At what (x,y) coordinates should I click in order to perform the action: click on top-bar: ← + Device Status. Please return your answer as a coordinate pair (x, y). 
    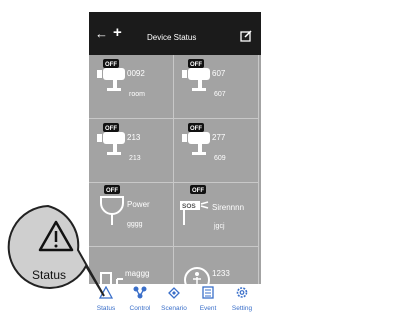
    Looking at the image, I should click on (175, 33).